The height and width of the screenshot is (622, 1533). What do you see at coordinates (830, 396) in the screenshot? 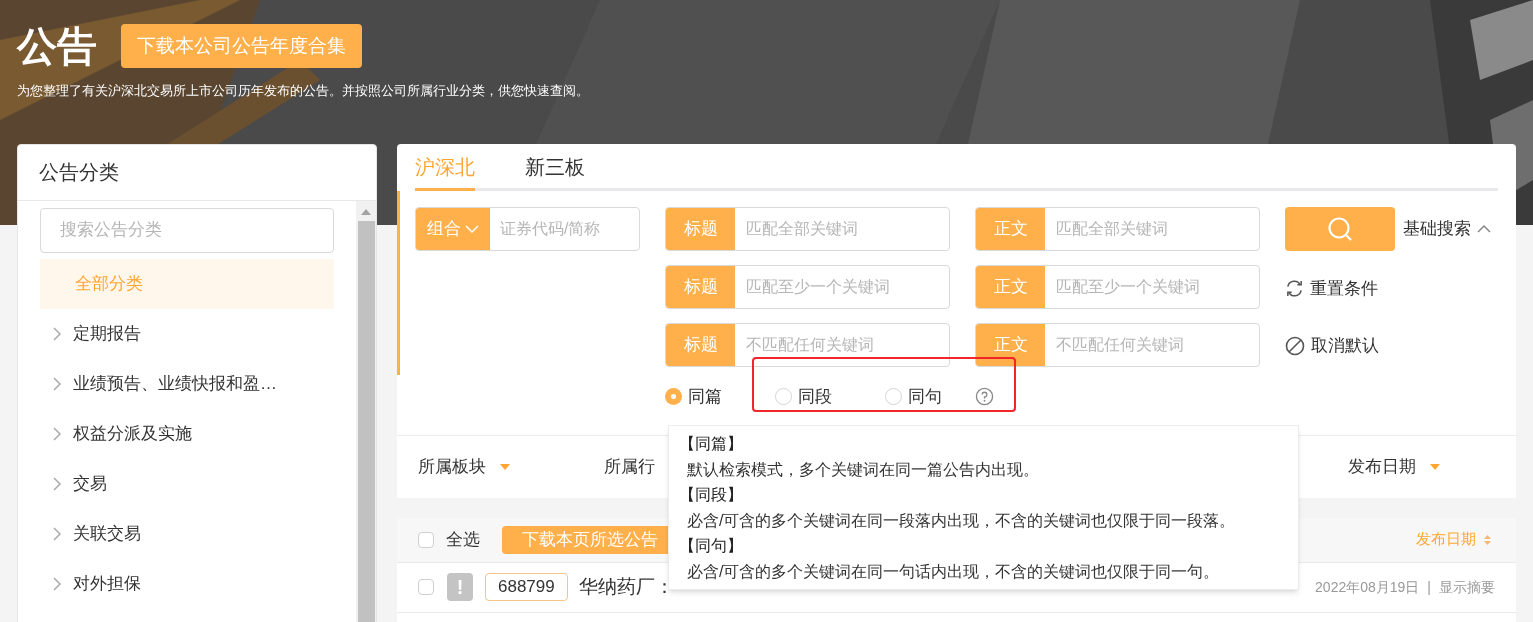
I see `match-mode-radio: 同段` at bounding box center [830, 396].